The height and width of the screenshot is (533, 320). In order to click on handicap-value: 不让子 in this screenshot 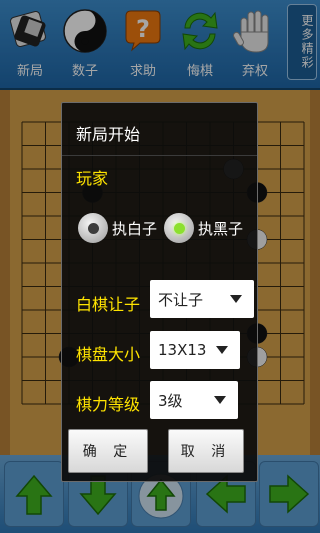, I will do `click(181, 299)`.